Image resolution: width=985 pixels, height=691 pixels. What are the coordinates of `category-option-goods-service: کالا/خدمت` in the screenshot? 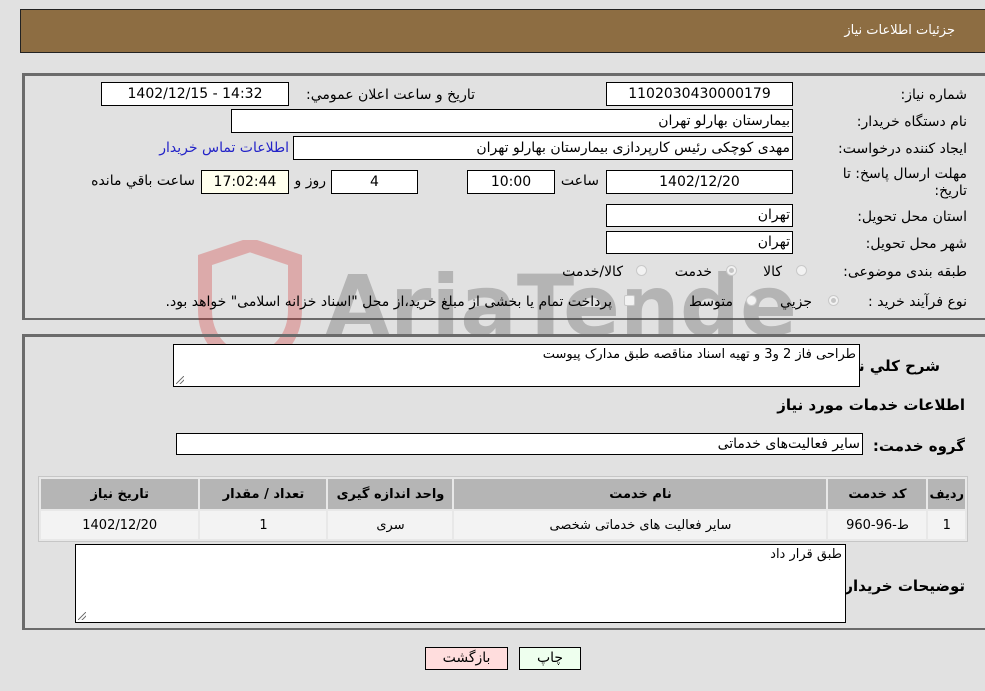 It's located at (592, 272).